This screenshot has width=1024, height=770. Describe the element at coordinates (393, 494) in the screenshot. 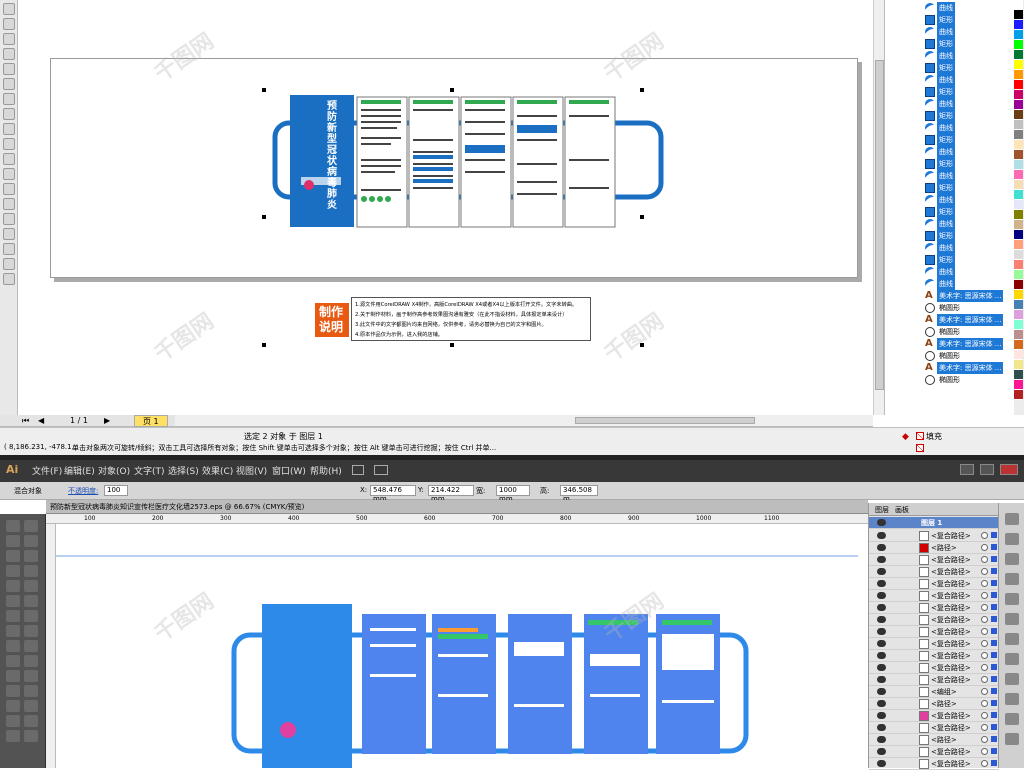

I see `x-input: 548.476 mm` at that location.